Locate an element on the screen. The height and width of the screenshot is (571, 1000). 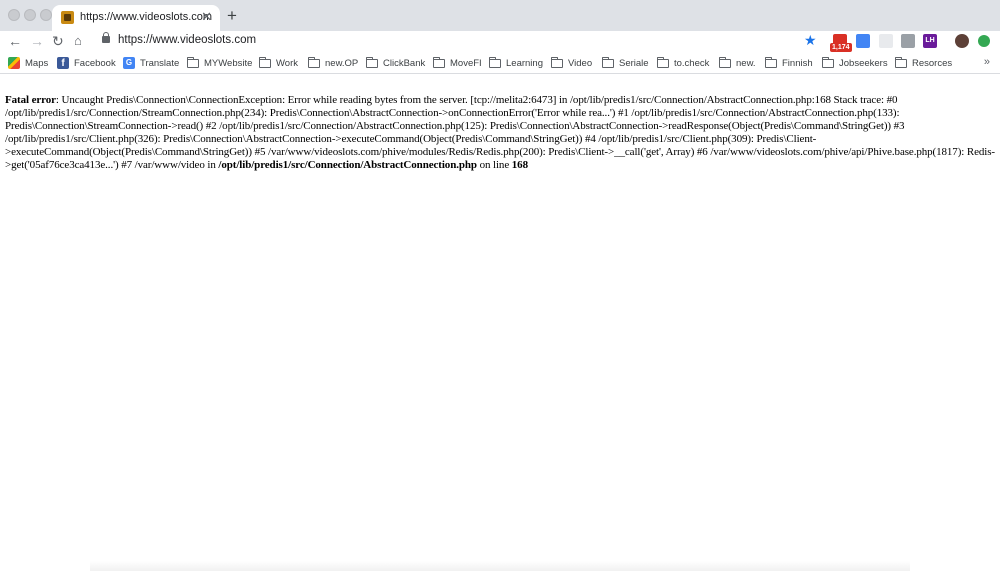
bookmark-folder-mywebsite: MYWebsite is located at coordinates (219, 63).